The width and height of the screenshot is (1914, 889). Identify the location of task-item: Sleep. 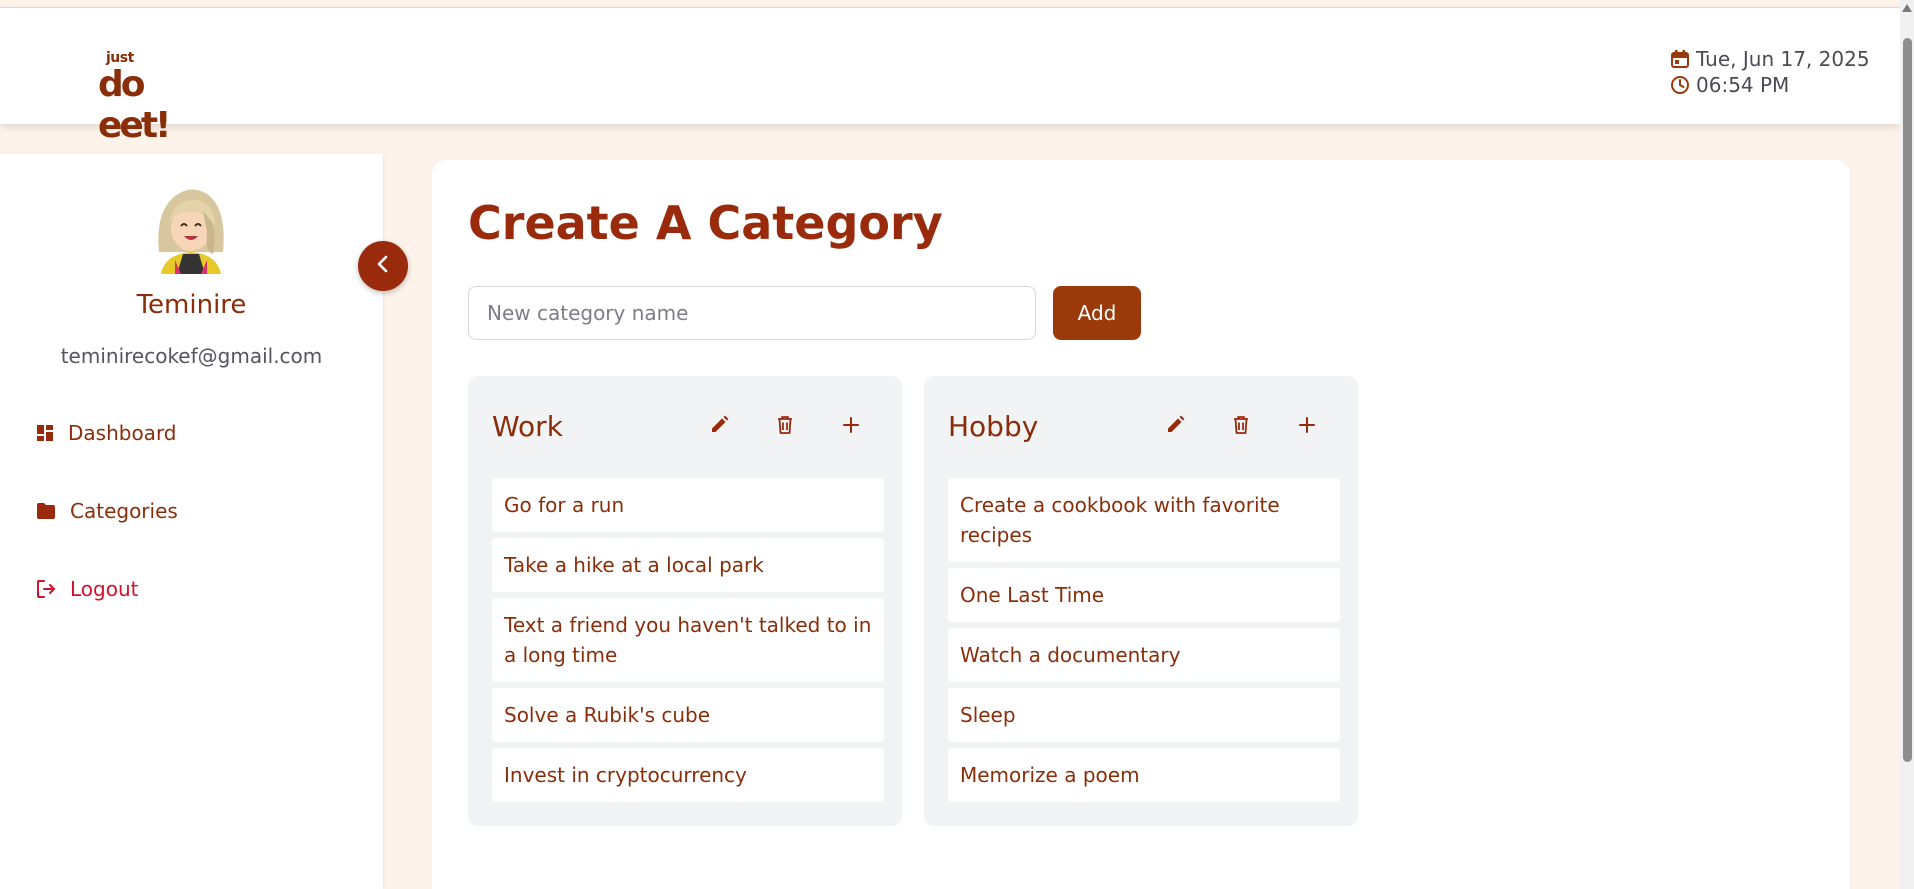
(1144, 715).